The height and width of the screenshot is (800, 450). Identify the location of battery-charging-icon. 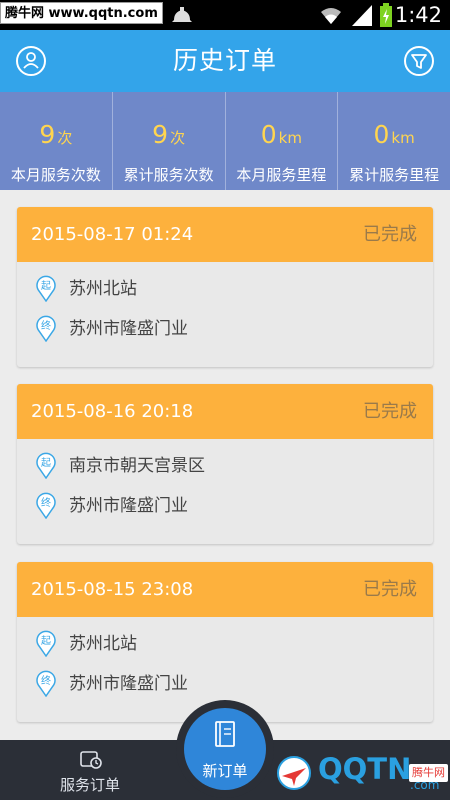
(386, 15).